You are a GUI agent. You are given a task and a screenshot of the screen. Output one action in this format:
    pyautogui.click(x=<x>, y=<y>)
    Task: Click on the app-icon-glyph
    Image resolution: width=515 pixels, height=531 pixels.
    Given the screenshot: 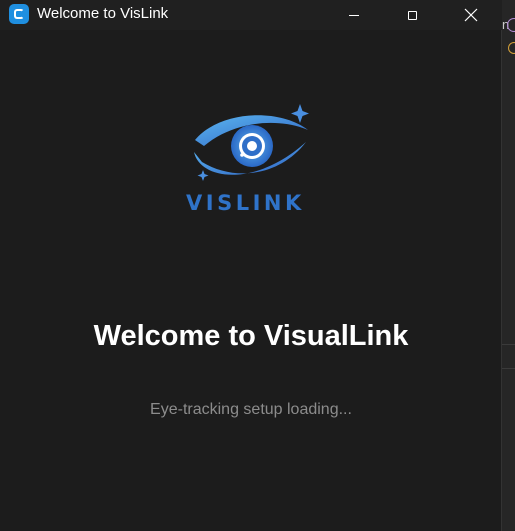 What is the action you would take?
    pyautogui.click(x=19, y=14)
    